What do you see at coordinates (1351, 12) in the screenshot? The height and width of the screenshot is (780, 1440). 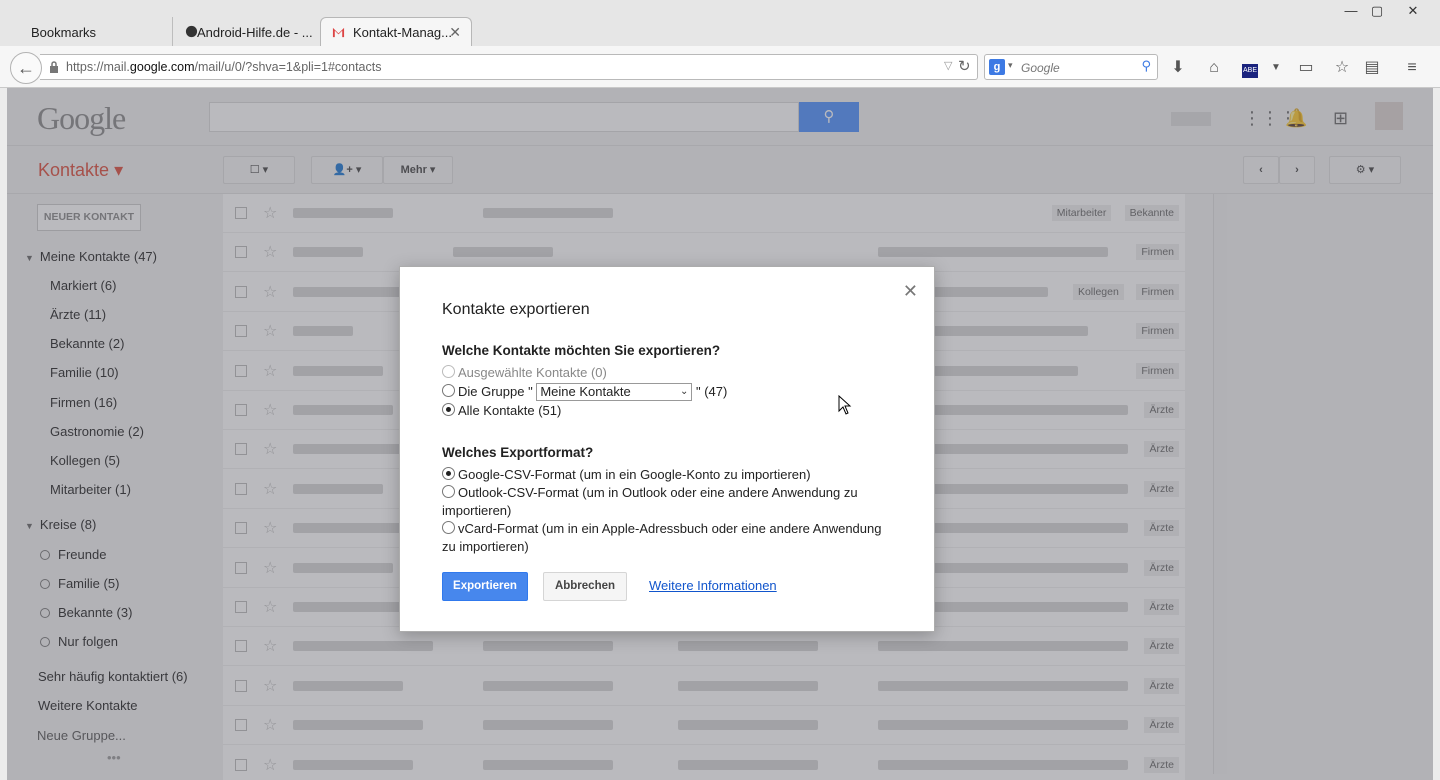 I see `minimize-icon: —` at bounding box center [1351, 12].